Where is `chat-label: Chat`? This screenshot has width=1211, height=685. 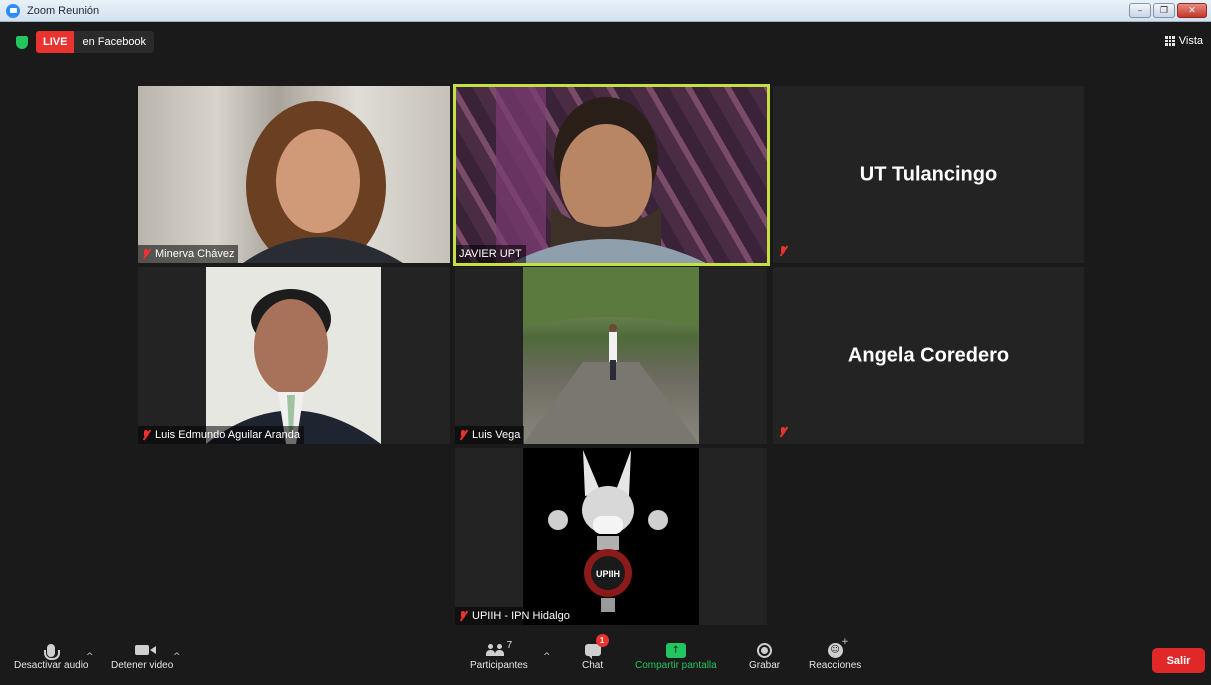
chat-label: Chat is located at coordinates (593, 665).